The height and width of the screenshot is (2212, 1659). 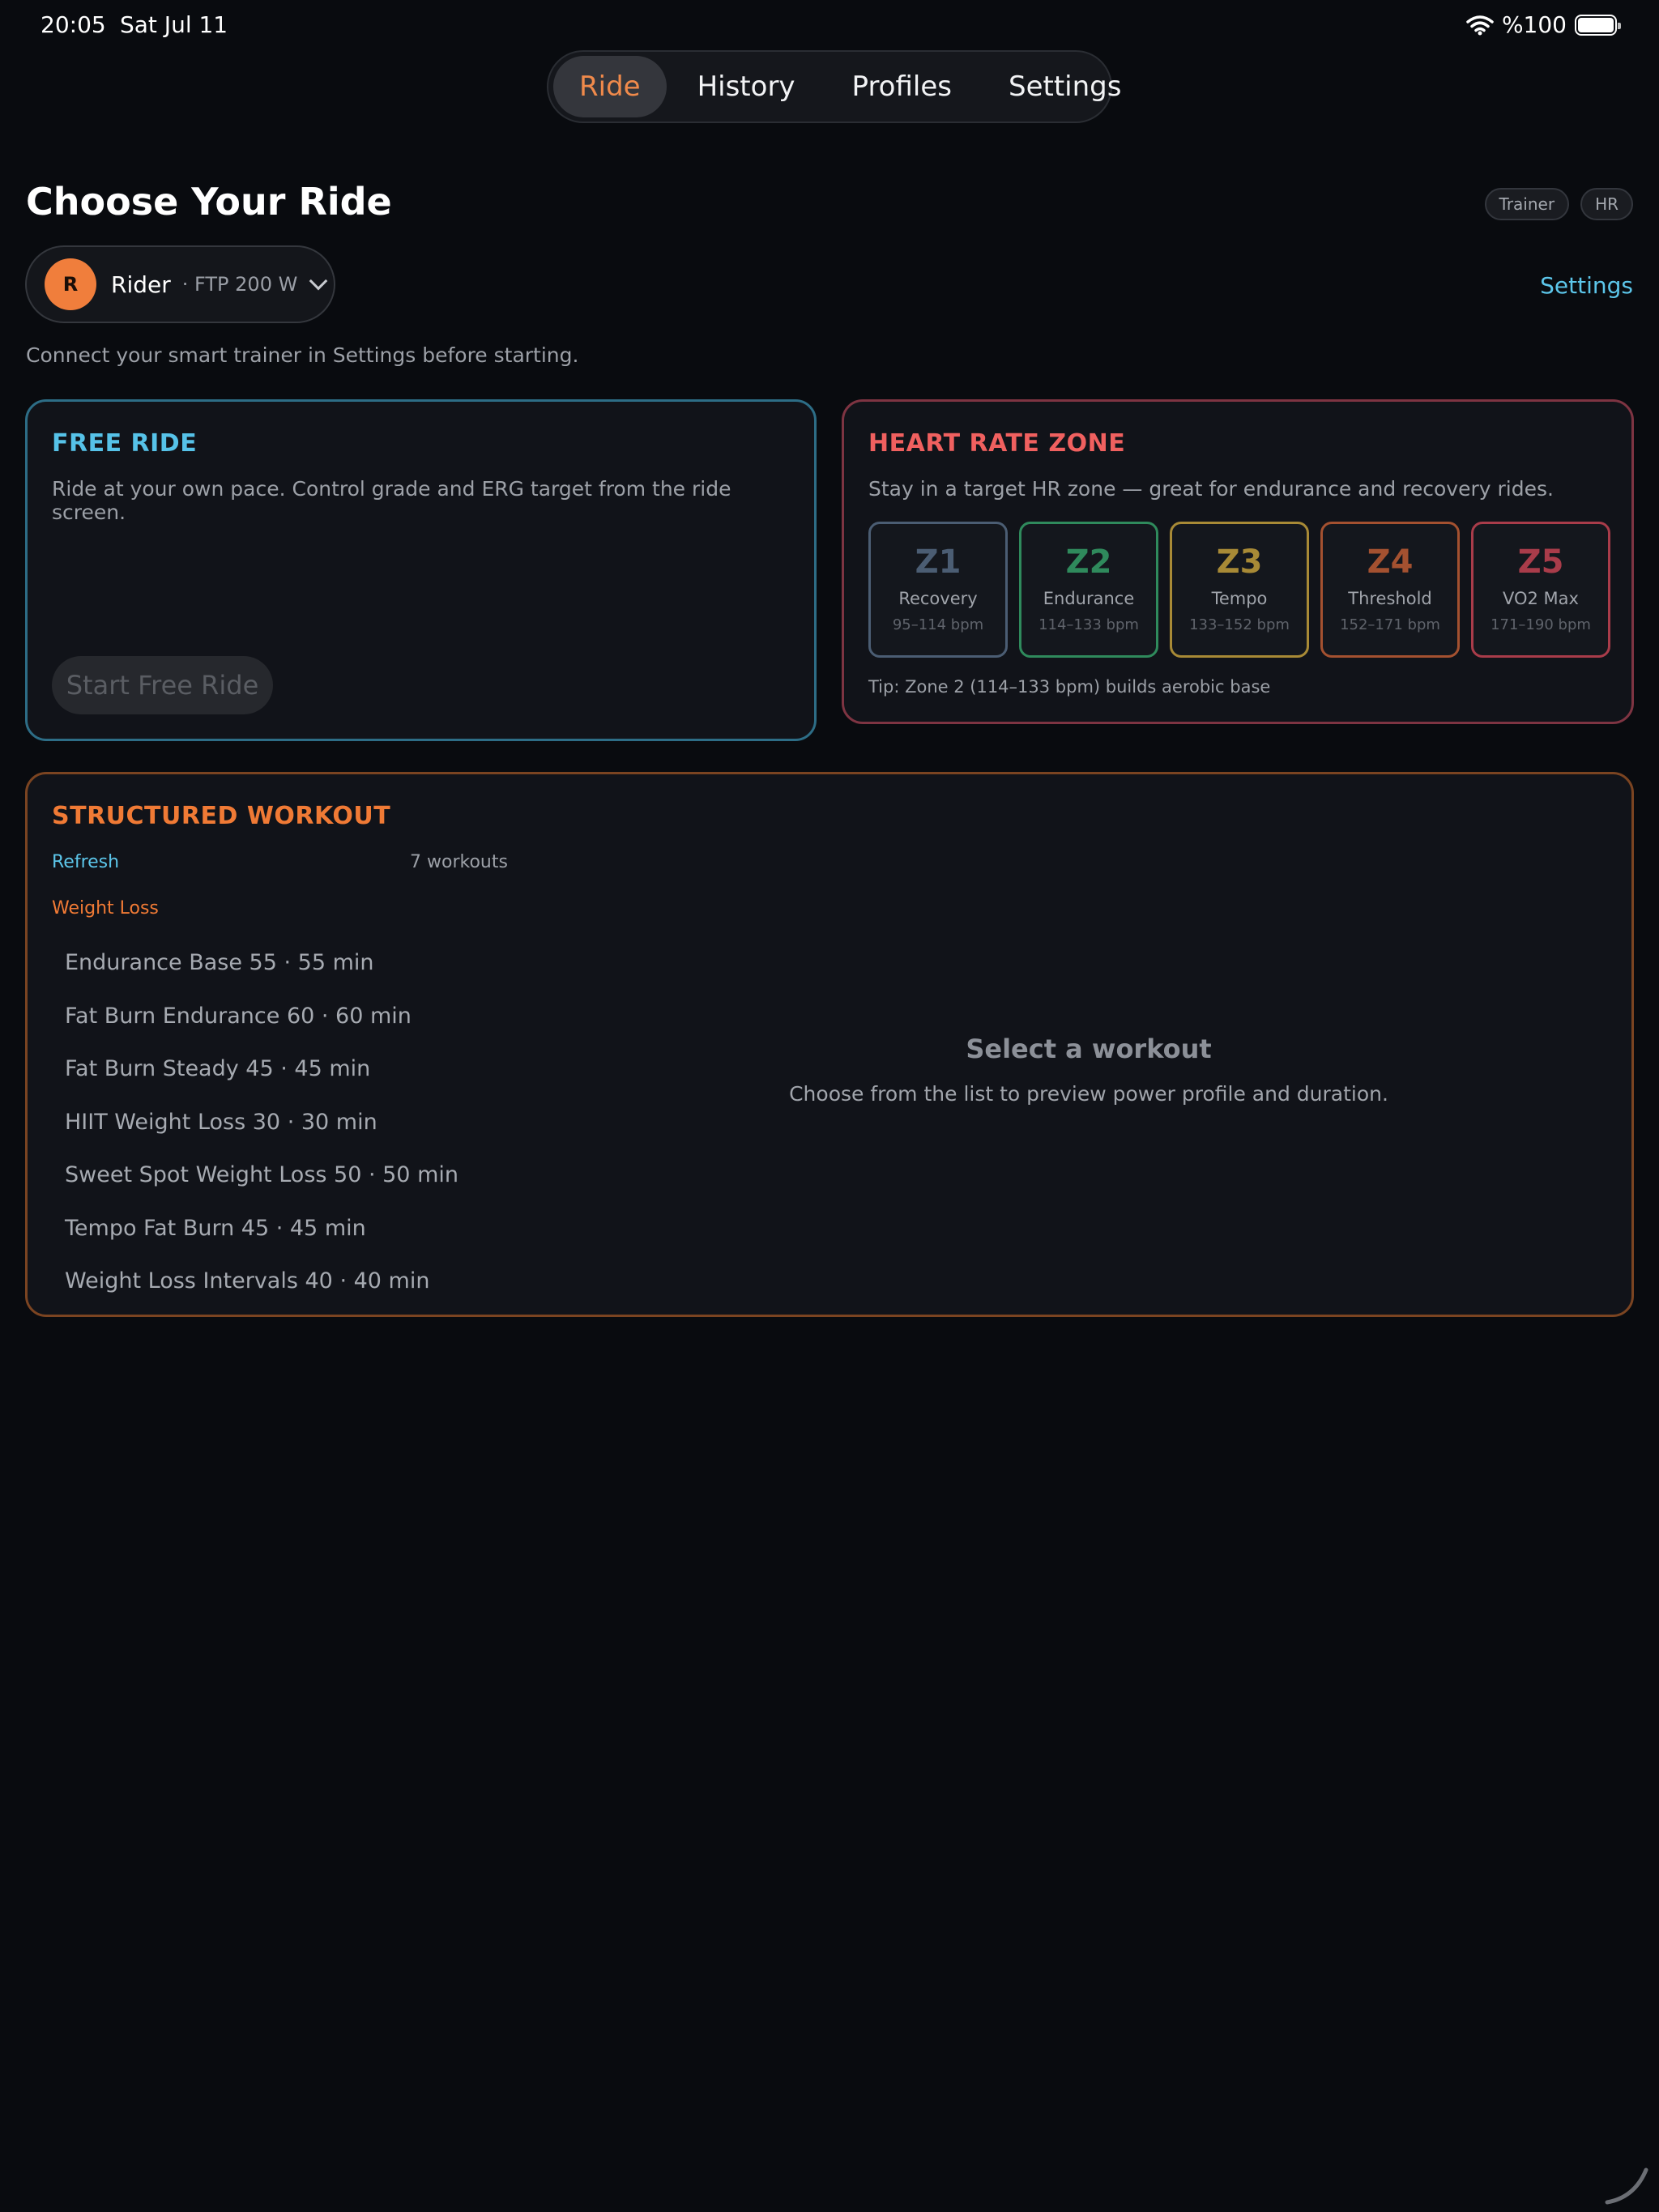 I want to click on status-indicators: %100, so click(x=1543, y=24).